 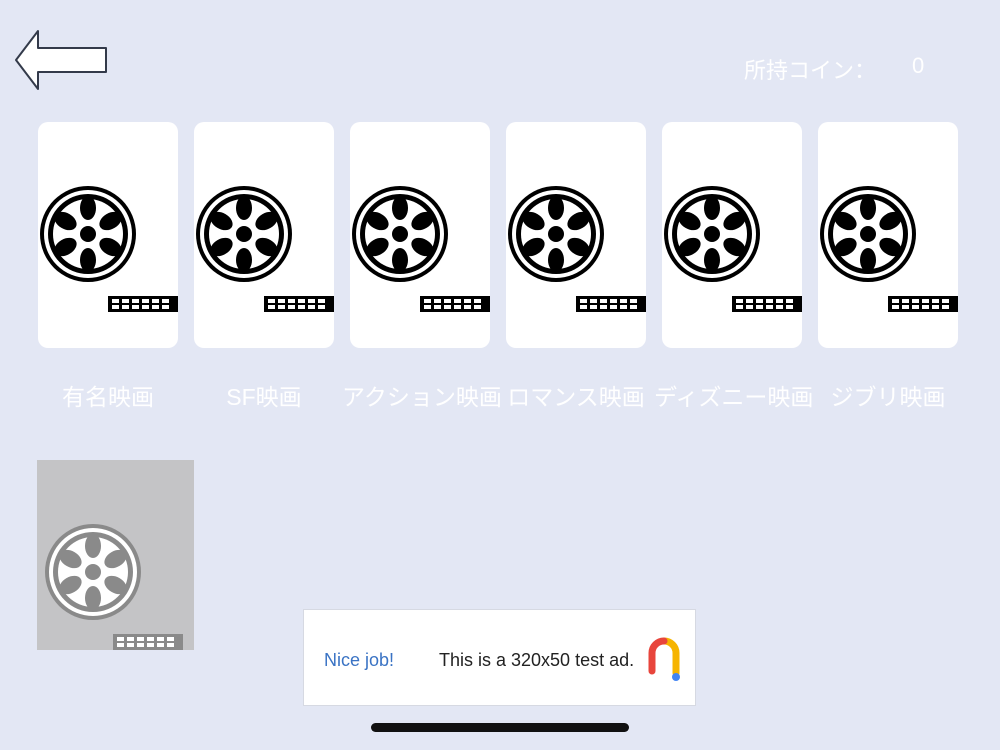 I want to click on back-button, so click(x=62, y=60).